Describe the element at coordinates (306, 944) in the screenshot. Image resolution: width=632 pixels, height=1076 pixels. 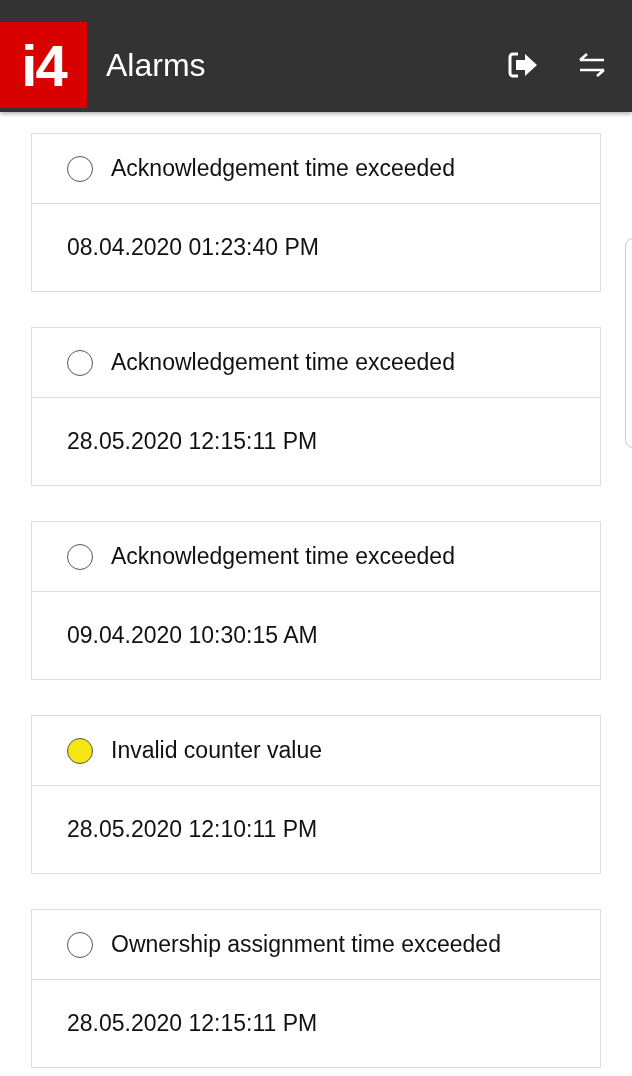
I see `alarm-message: Ownership assignment time exceeded` at that location.